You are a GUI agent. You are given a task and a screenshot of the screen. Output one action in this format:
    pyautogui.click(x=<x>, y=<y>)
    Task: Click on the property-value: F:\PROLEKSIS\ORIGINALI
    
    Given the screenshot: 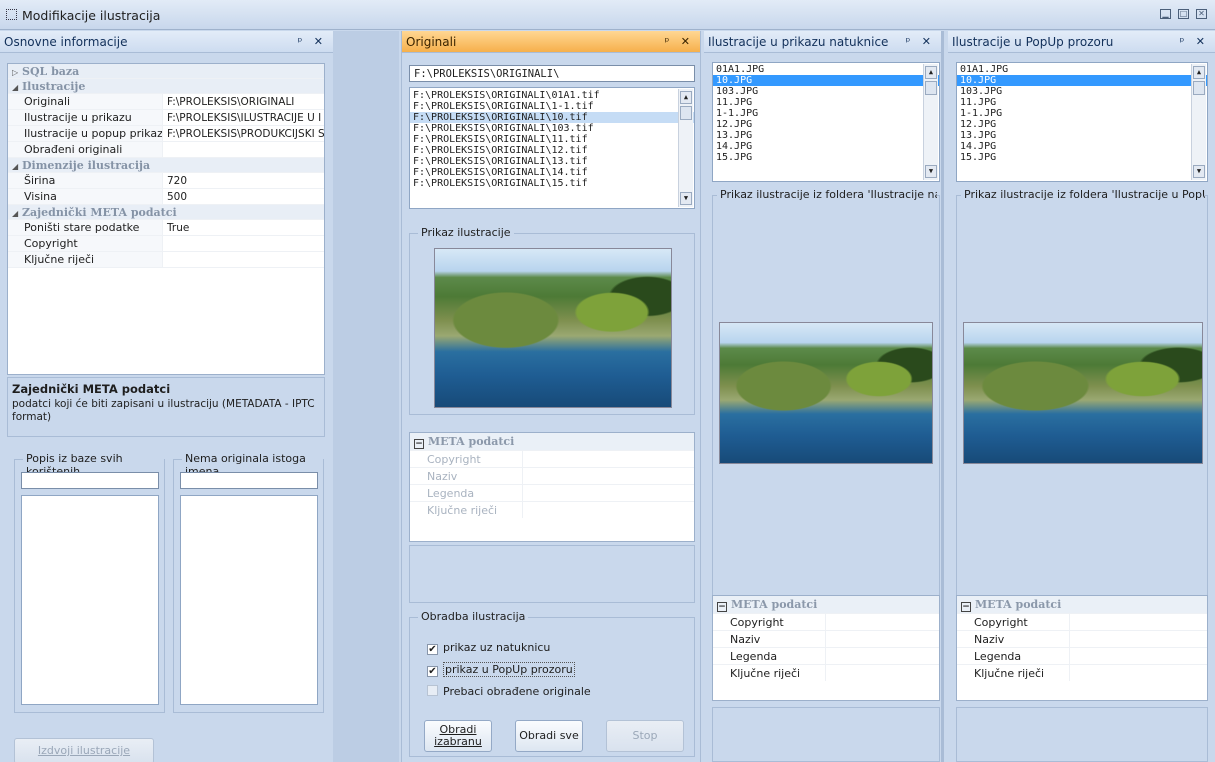 What is the action you would take?
    pyautogui.click(x=243, y=101)
    